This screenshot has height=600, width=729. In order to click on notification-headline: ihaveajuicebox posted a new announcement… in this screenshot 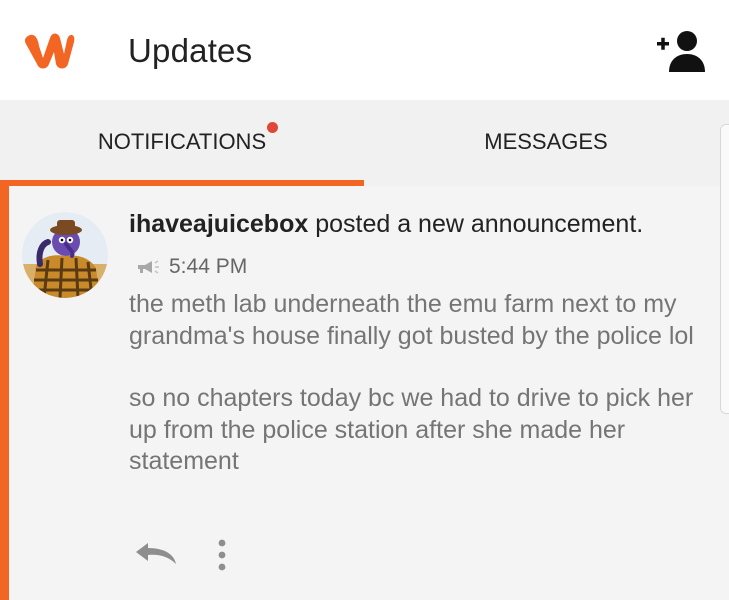, I will do `click(386, 224)`.